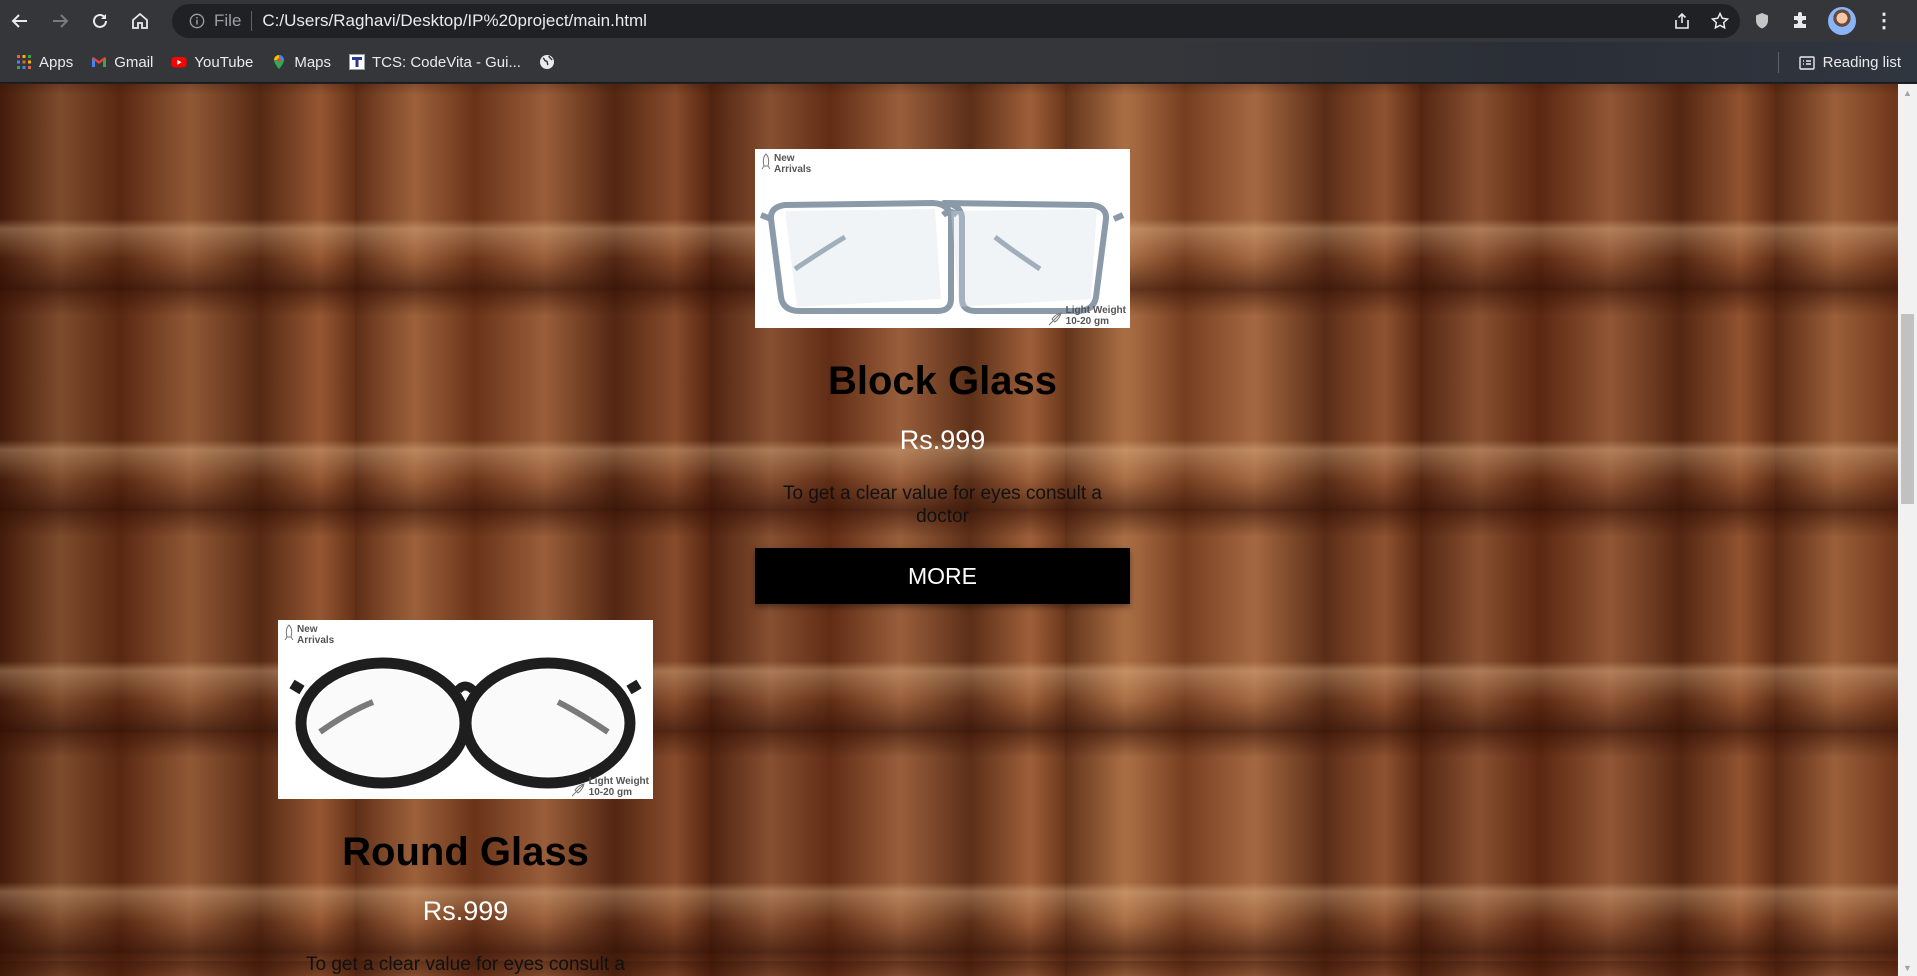 The width and height of the screenshot is (1917, 976). Describe the element at coordinates (252, 21) in the screenshot. I see `address-divider` at that location.